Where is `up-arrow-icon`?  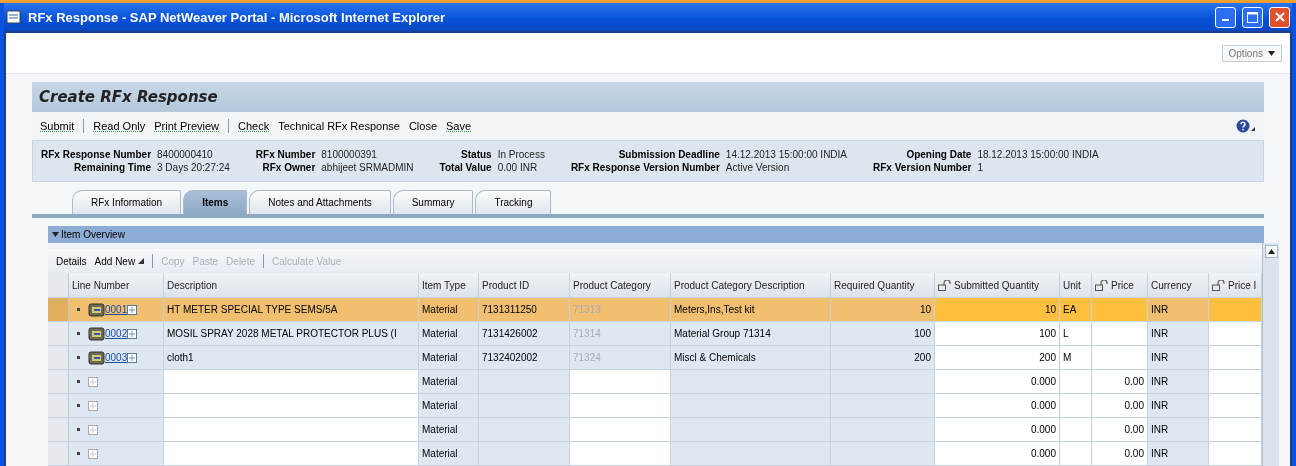 up-arrow-icon is located at coordinates (1271, 251).